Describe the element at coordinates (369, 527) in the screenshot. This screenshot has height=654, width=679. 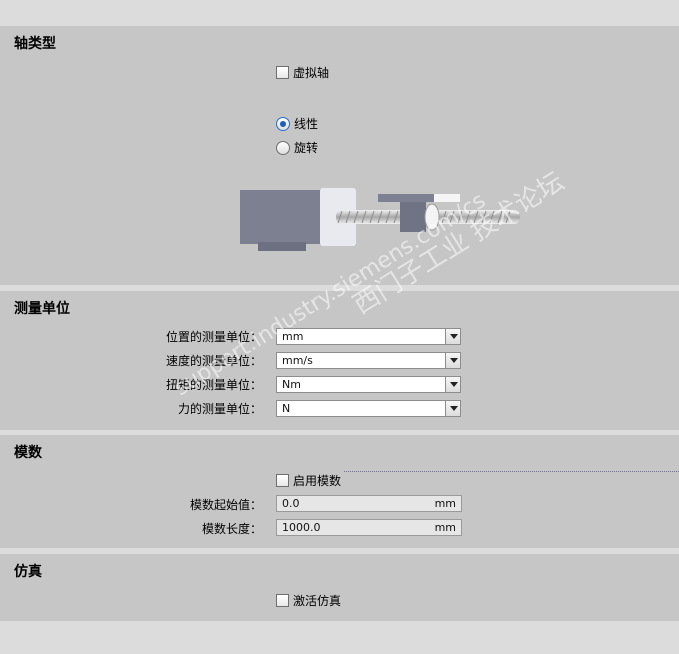
I see `modulo-length-field: 1000.0 mm` at that location.